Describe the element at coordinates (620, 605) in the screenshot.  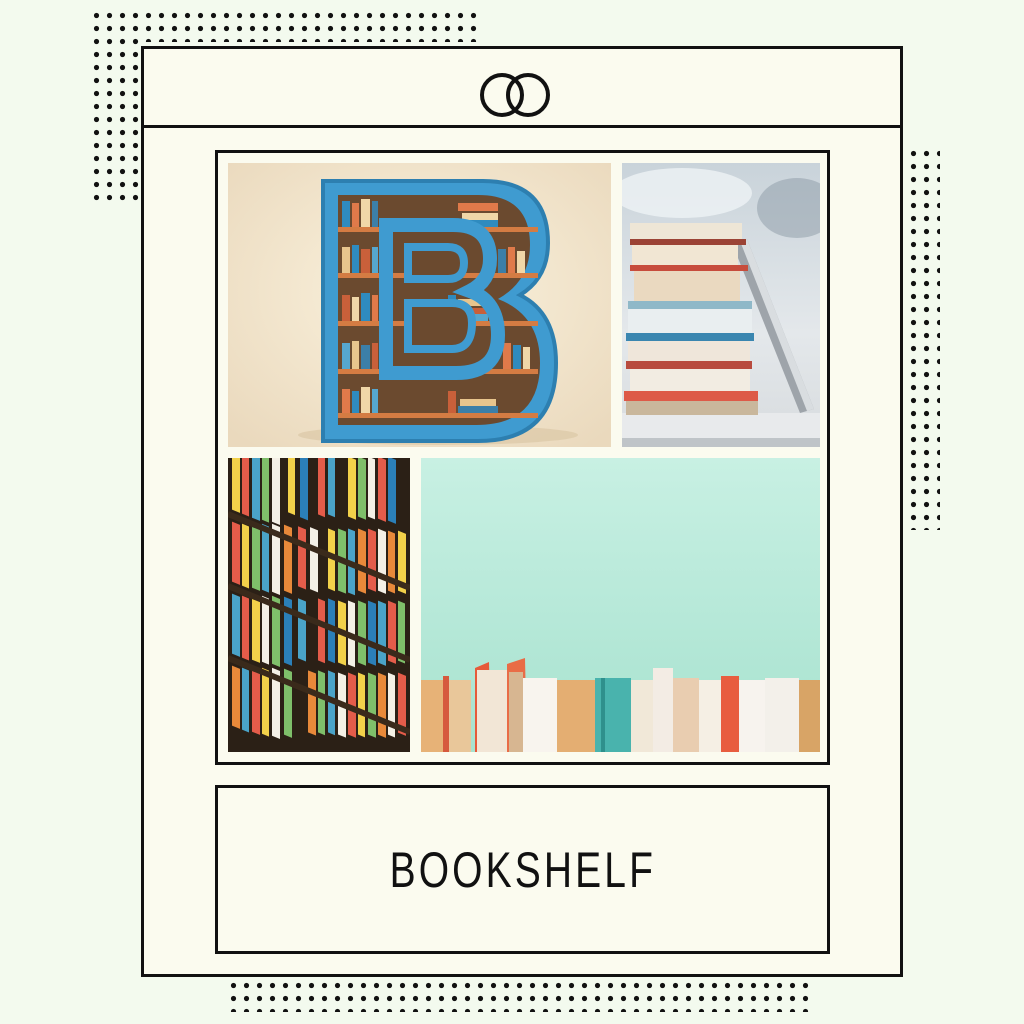
I see `books-row-mint-wall-photo` at that location.